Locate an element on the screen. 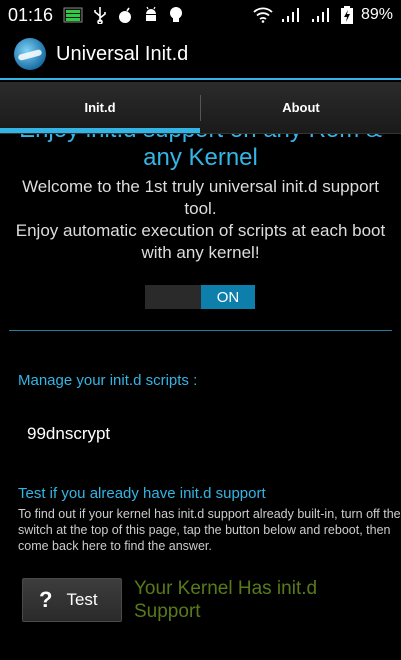  tab-selected-indicator is located at coordinates (100, 130).